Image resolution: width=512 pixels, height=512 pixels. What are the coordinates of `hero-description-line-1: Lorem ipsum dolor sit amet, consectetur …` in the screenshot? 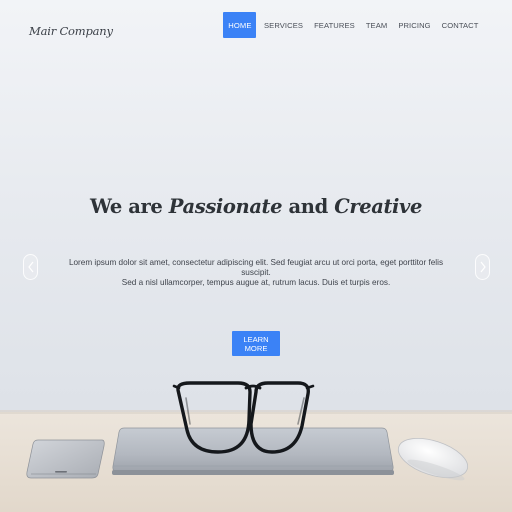 It's located at (256, 267).